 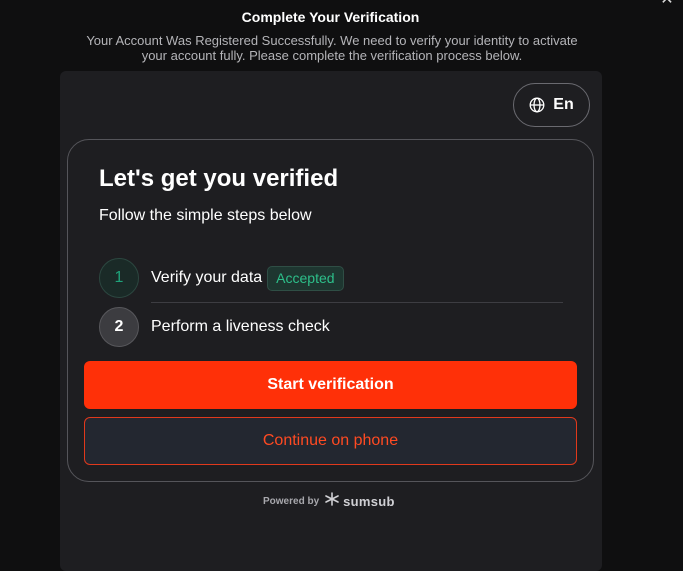 I want to click on sumsub-logo: sumsub, so click(x=359, y=501).